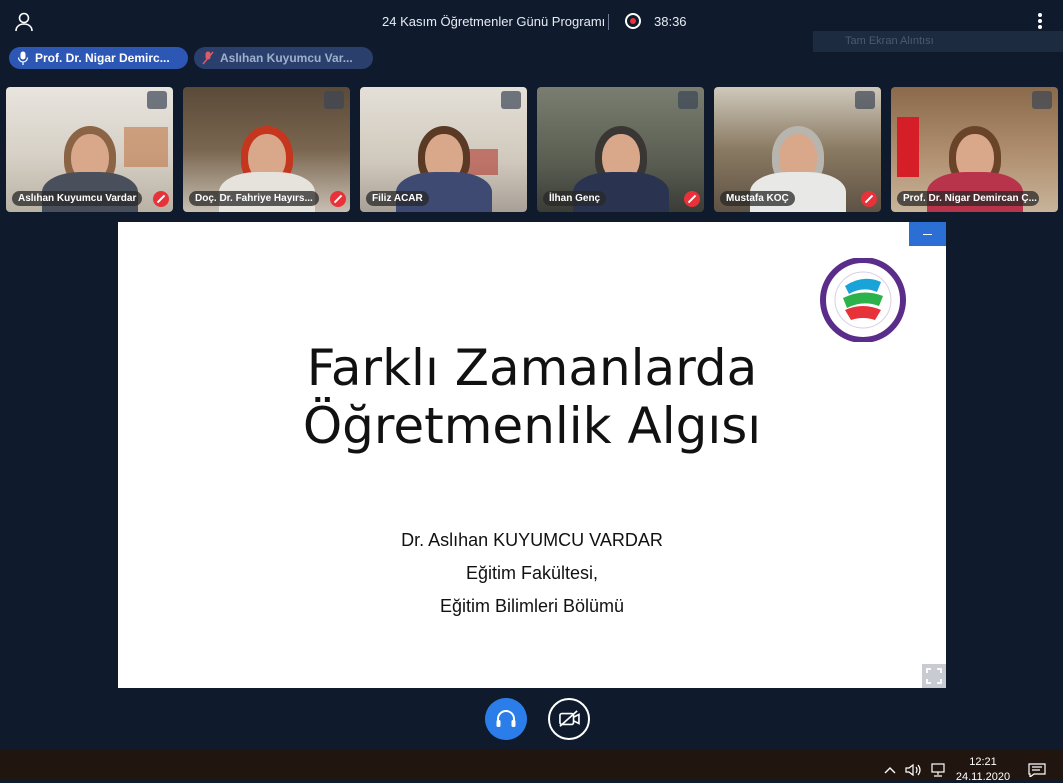 Image resolution: width=1063 pixels, height=783 pixels. I want to click on fullscreen-icon, so click(934, 676).